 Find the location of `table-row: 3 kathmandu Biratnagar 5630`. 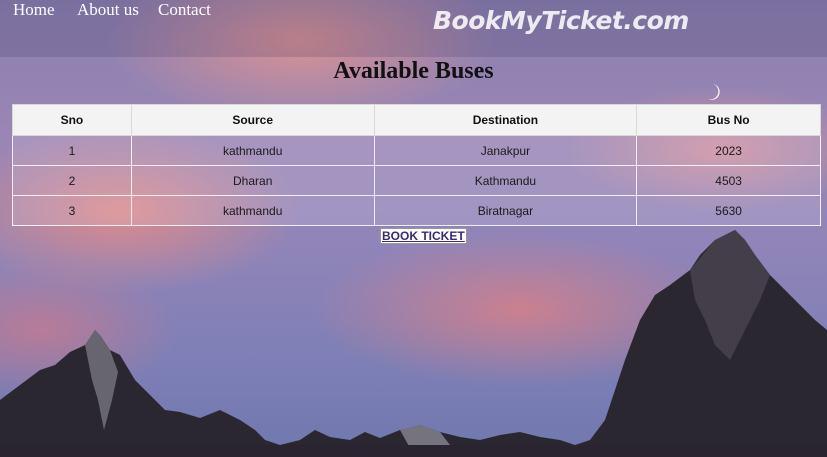

table-row: 3 kathmandu Biratnagar 5630 is located at coordinates (416, 210).